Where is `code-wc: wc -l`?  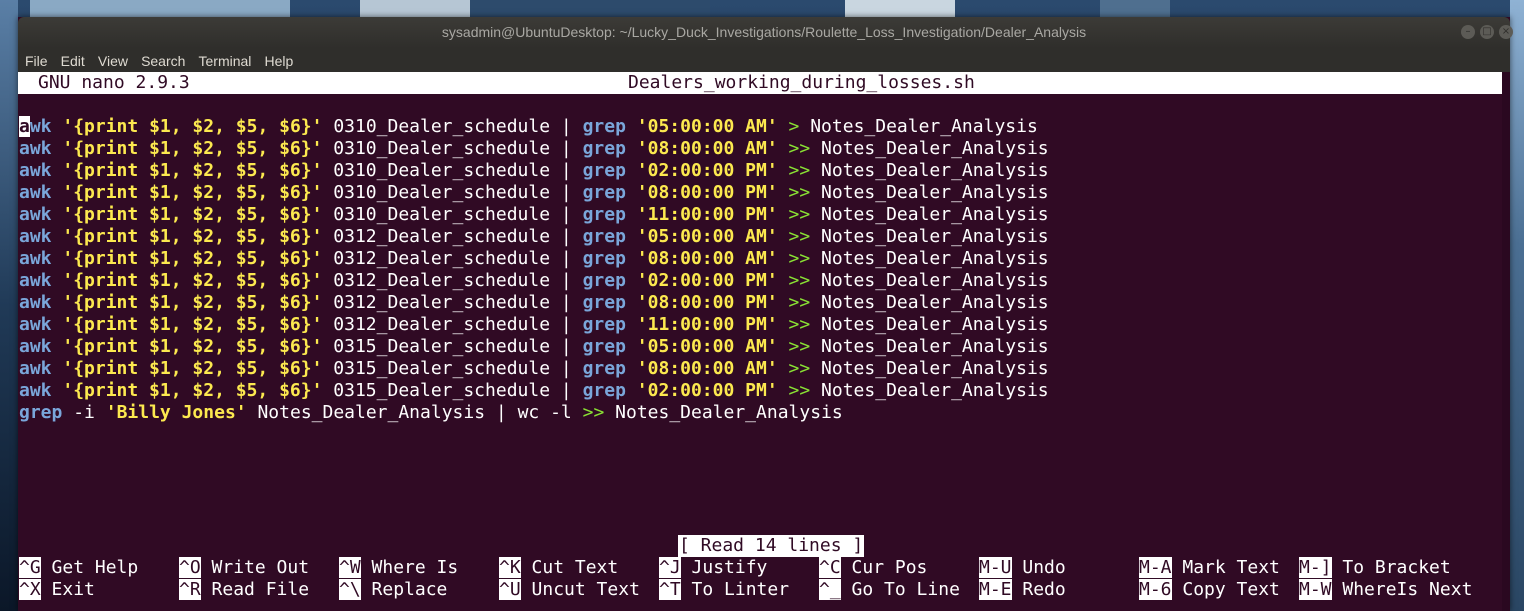 code-wc: wc -l is located at coordinates (544, 412).